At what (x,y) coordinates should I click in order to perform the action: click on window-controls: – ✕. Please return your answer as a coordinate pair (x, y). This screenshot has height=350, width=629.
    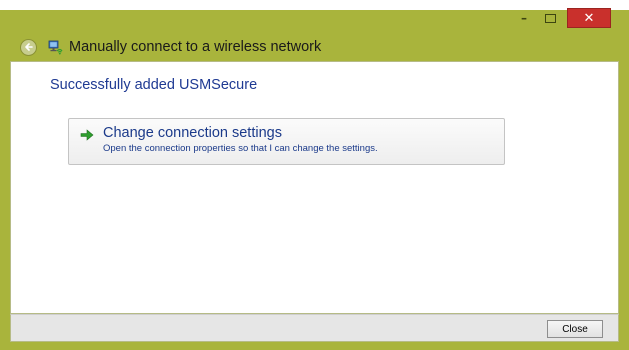
    Looking at the image, I should click on (561, 19).